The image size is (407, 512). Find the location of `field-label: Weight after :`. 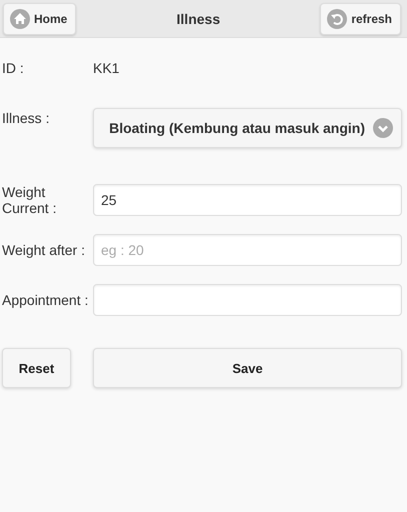

field-label: Weight after : is located at coordinates (44, 250).